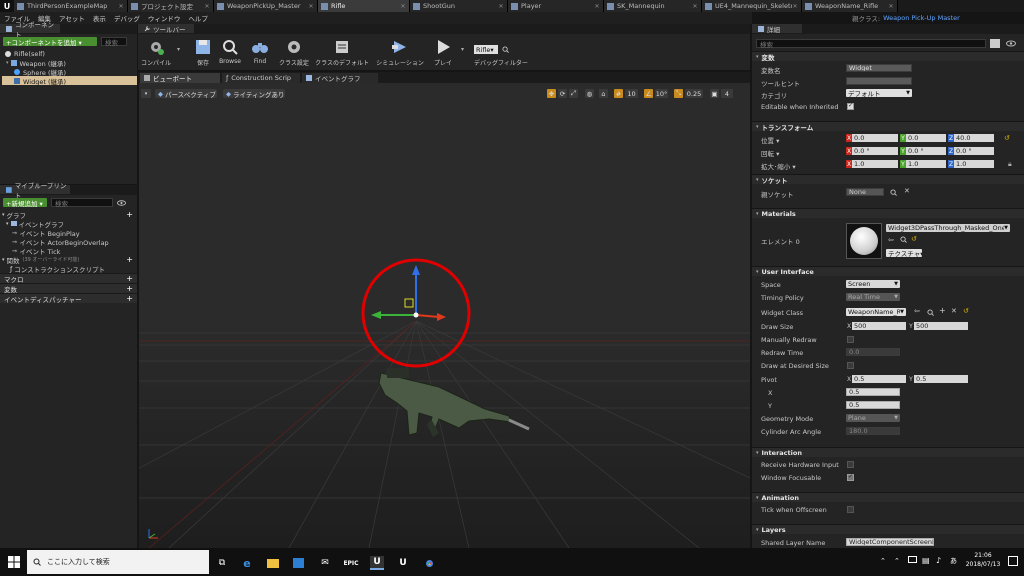 This screenshot has height=576, width=1024. I want to click on notifications-icon, so click(1013, 561).